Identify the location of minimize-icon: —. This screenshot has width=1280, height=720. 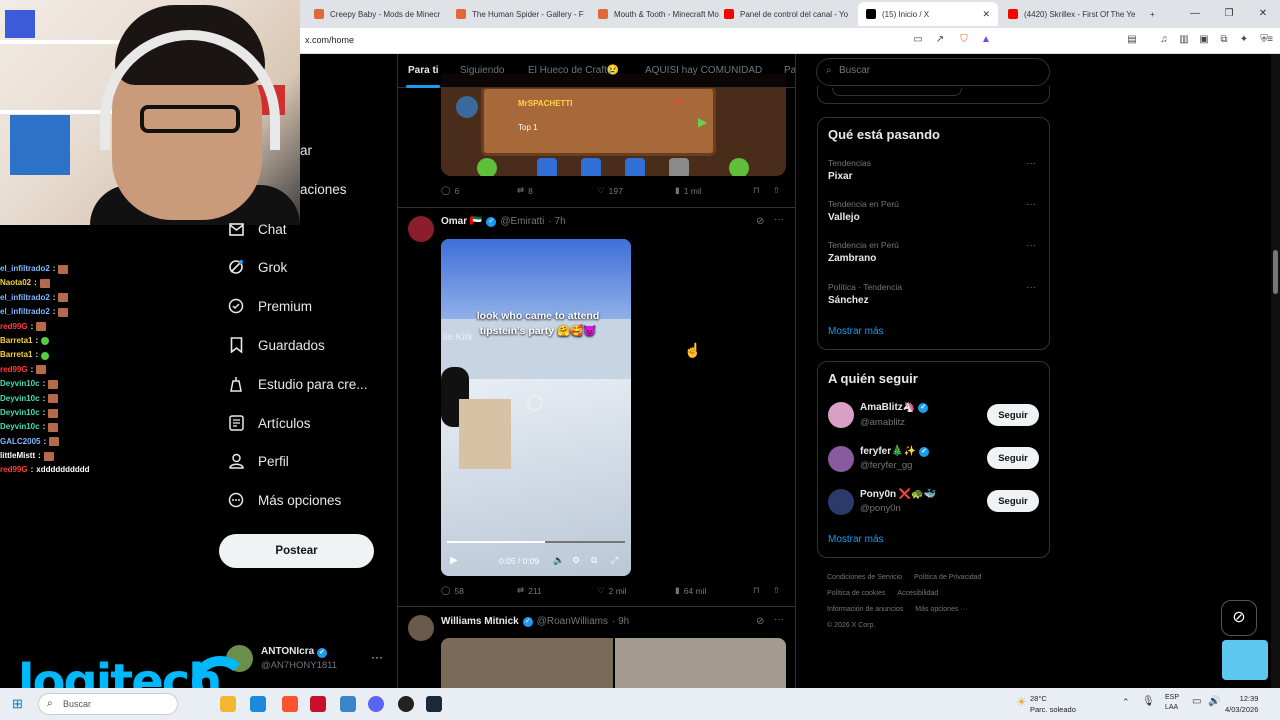
(1195, 14).